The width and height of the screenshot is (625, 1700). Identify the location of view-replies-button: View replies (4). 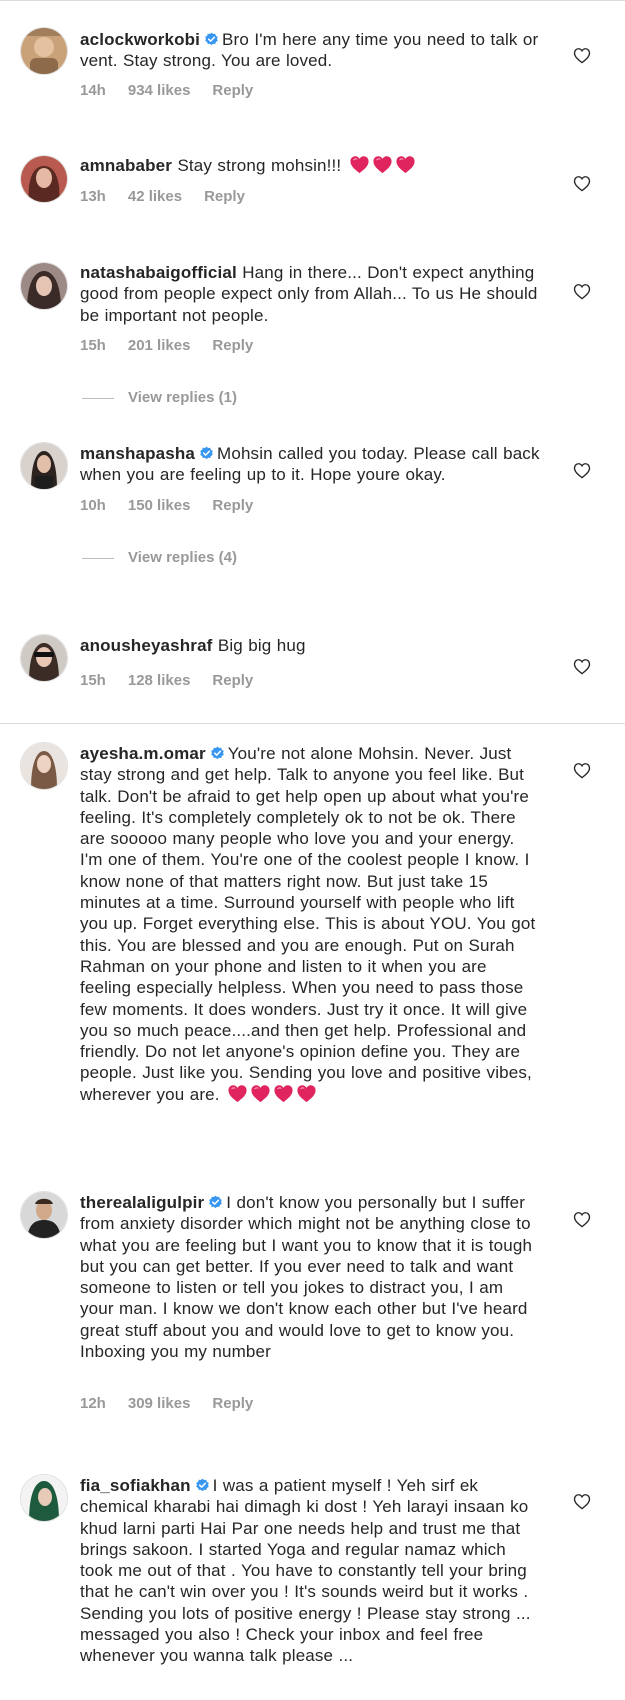
(159, 557).